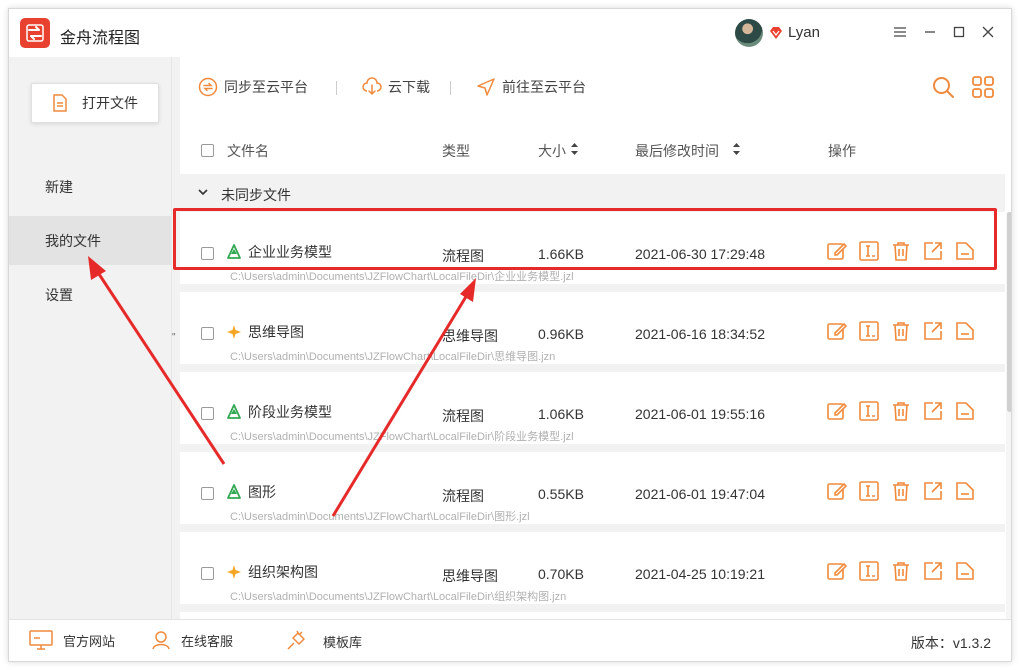 The width and height of the screenshot is (1020, 670). I want to click on scrollbar, so click(1008, 415).